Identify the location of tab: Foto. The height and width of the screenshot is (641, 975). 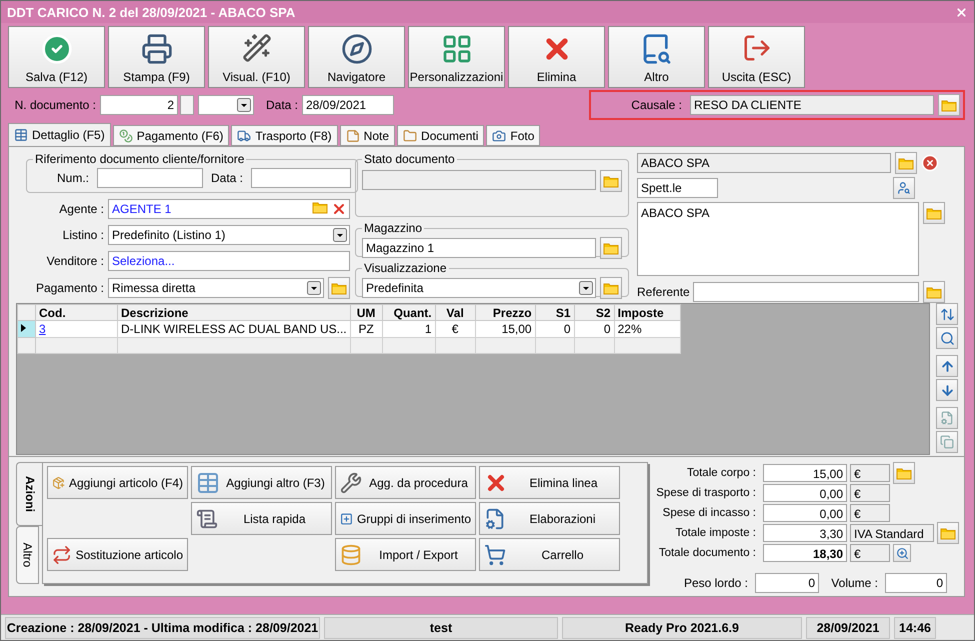
(513, 135).